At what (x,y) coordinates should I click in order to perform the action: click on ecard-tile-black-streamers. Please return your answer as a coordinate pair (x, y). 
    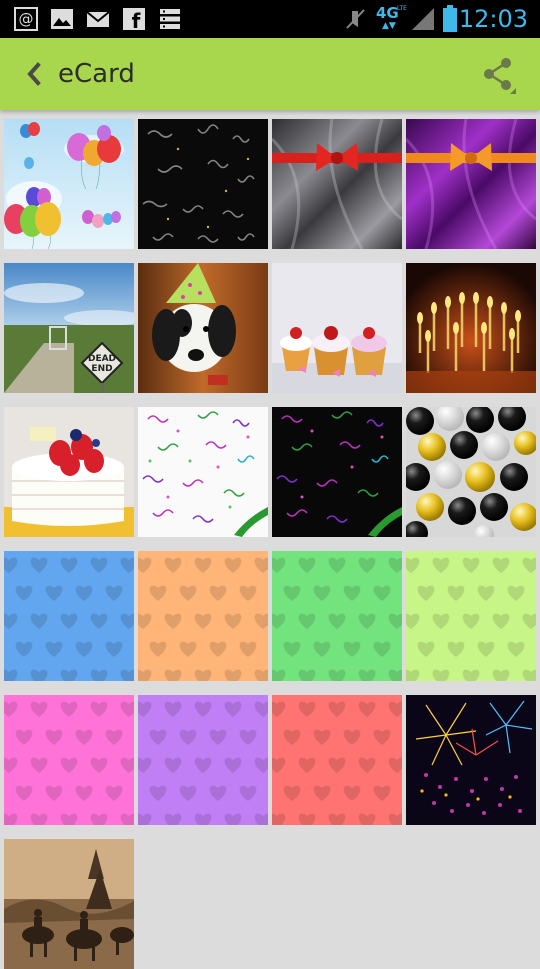
    Looking at the image, I should click on (203, 184).